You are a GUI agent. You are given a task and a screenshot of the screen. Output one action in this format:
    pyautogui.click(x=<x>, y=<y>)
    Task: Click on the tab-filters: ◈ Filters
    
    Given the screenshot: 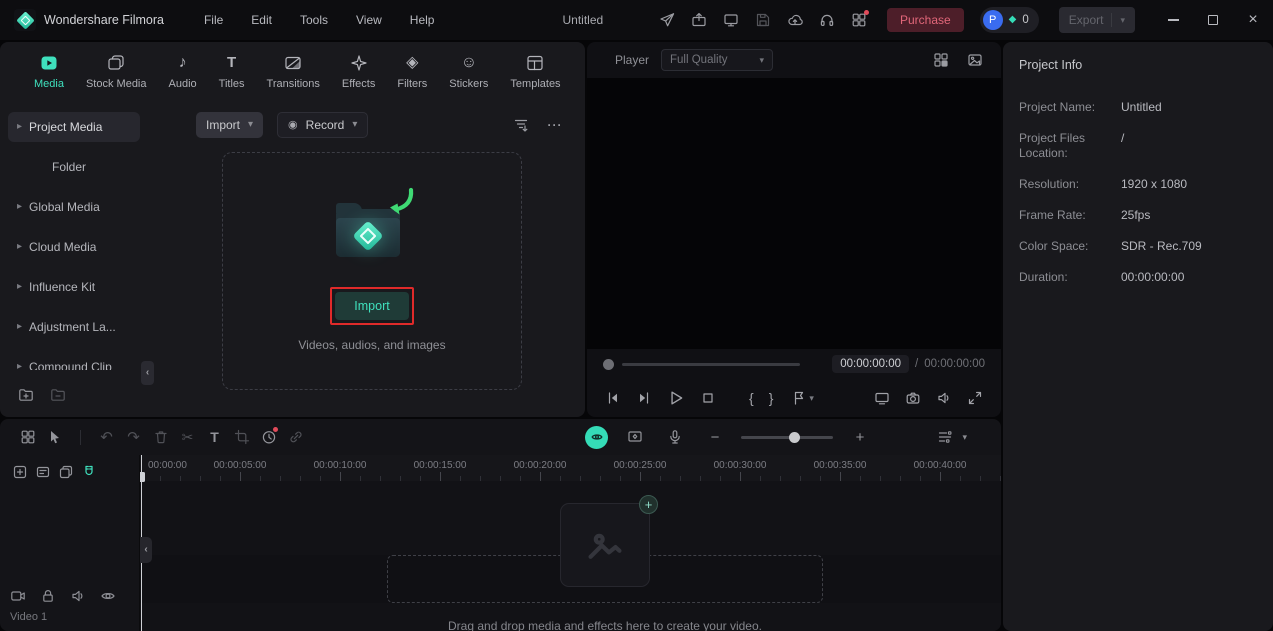 What is the action you would take?
    pyautogui.click(x=412, y=71)
    